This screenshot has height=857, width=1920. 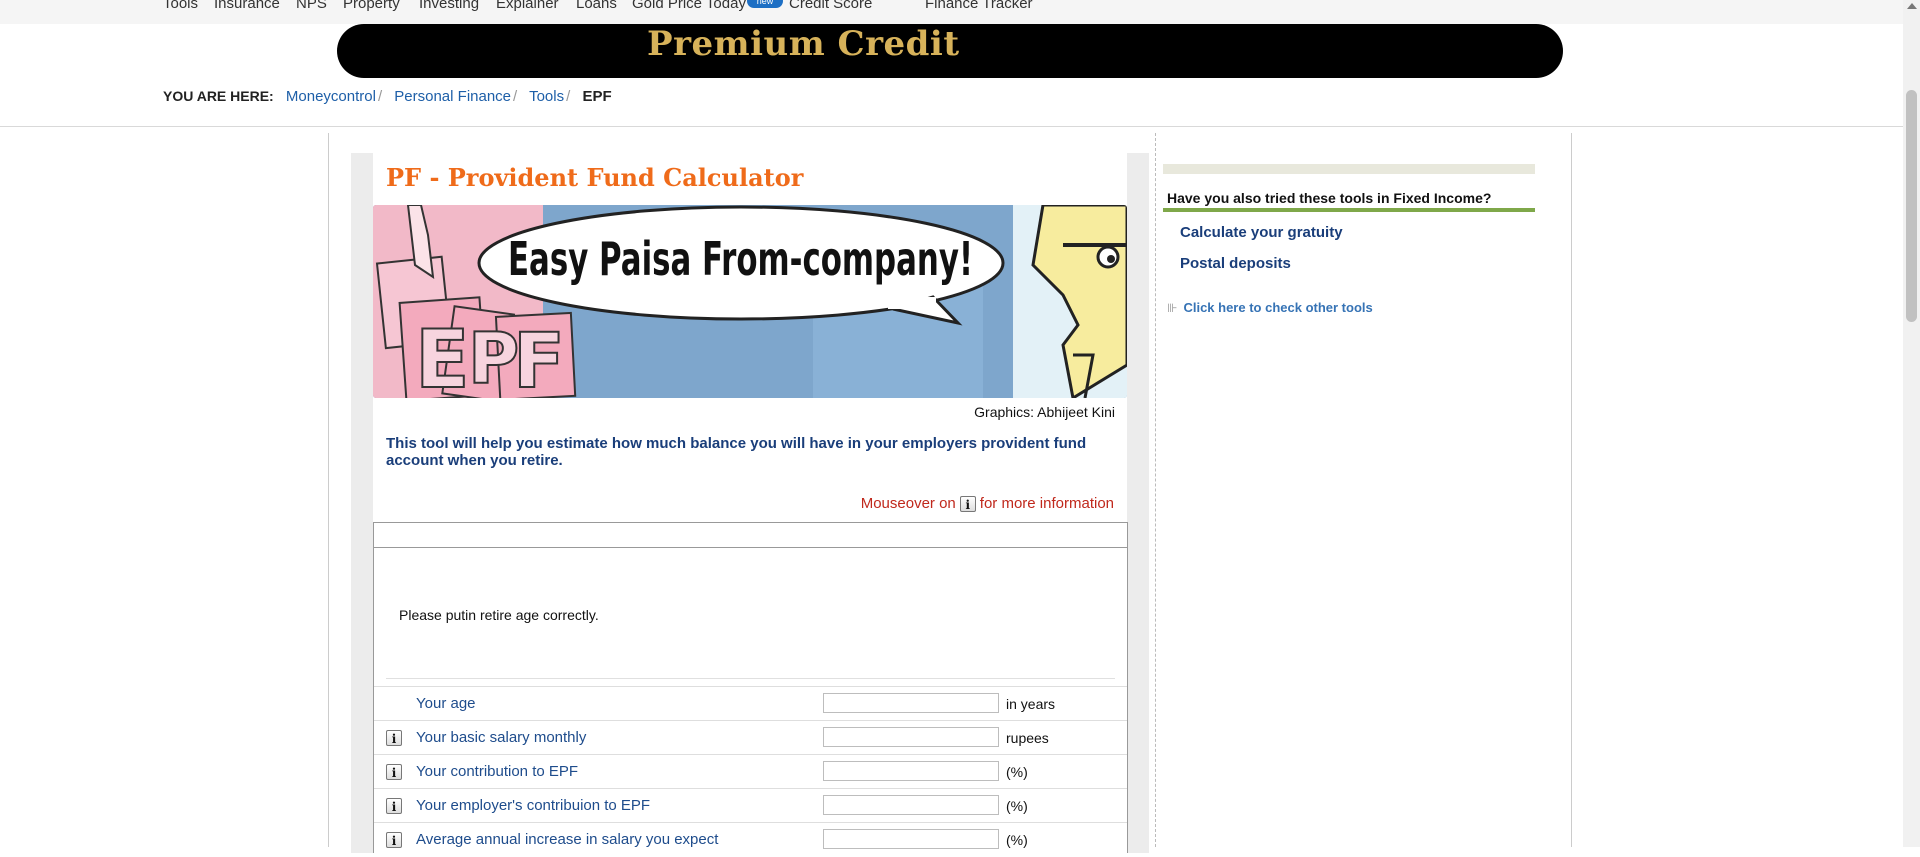 What do you see at coordinates (1261, 232) in the screenshot?
I see `sidebar-link-gratuity: Calculate your gratuity` at bounding box center [1261, 232].